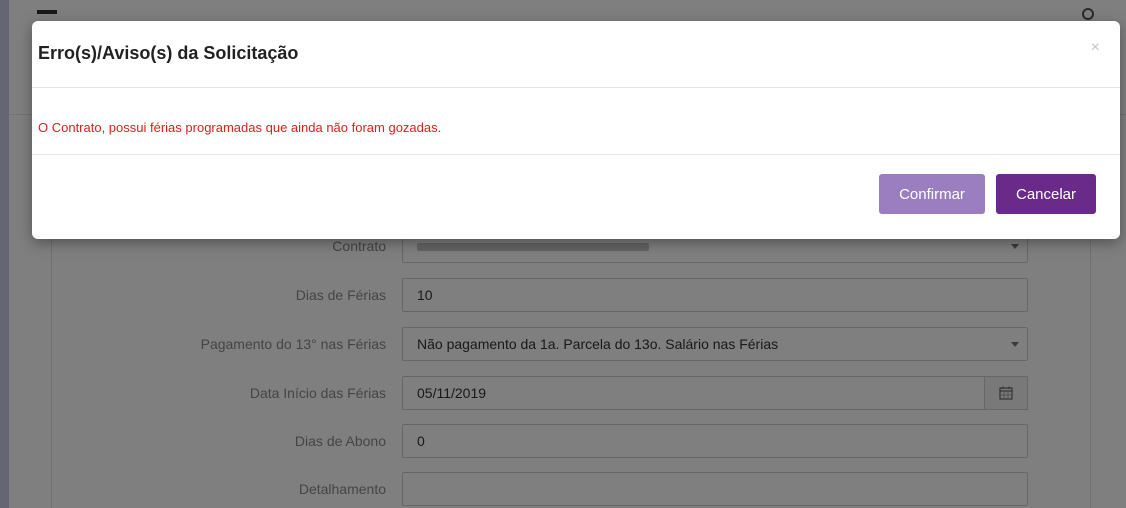 The image size is (1126, 508). What do you see at coordinates (576, 54) in the screenshot?
I see `modal-header: Erro(s)/Aviso(s) da Solicitação ×` at bounding box center [576, 54].